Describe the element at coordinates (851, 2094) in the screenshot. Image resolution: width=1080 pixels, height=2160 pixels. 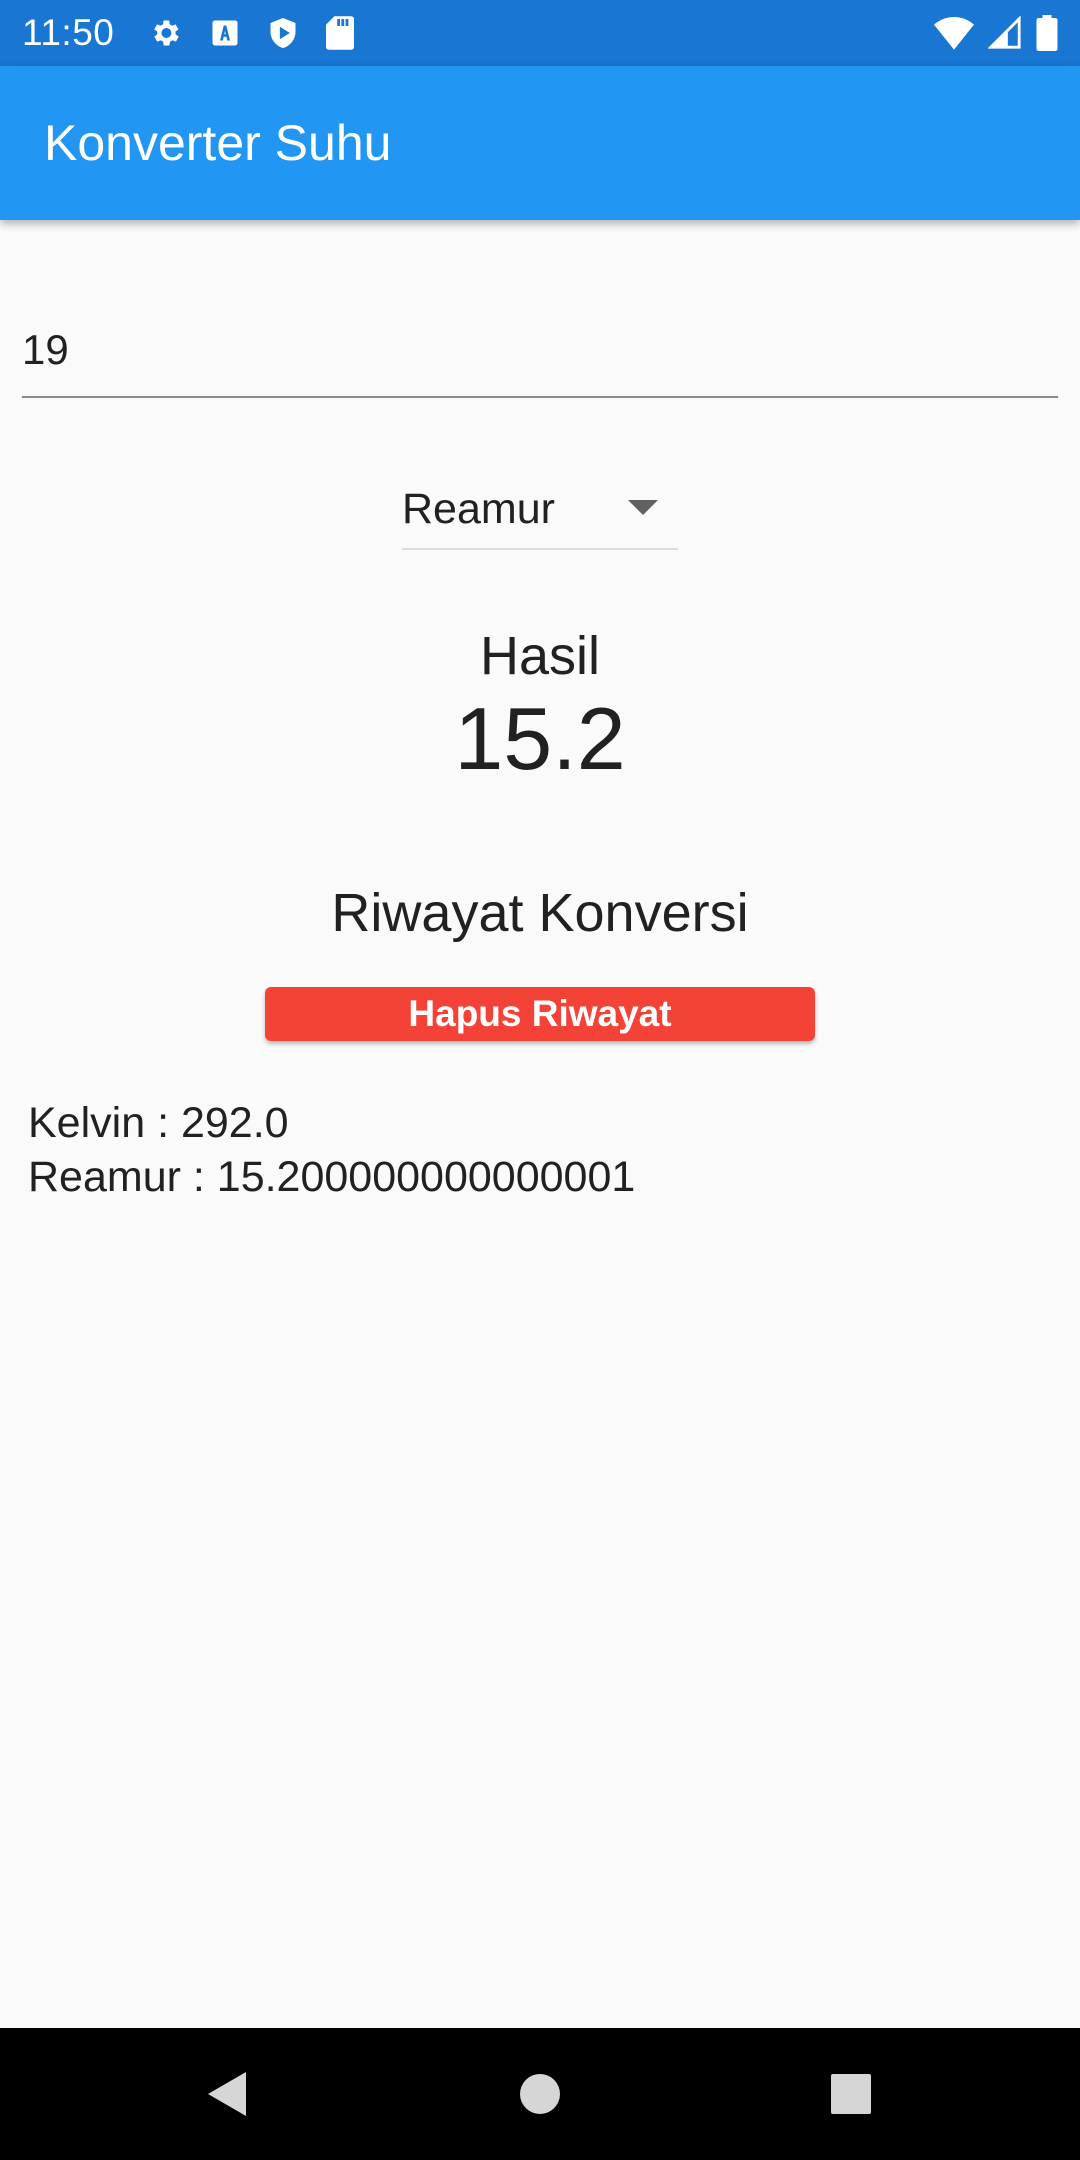
I see `recents-icon` at that location.